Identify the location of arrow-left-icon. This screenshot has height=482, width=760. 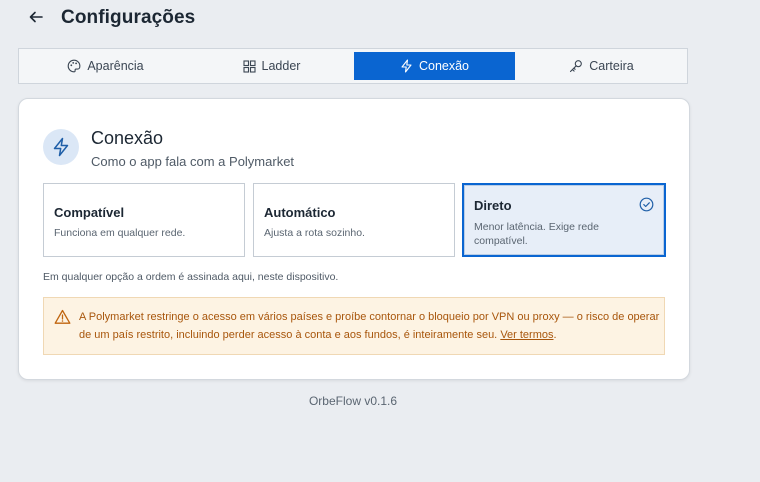
(36, 17).